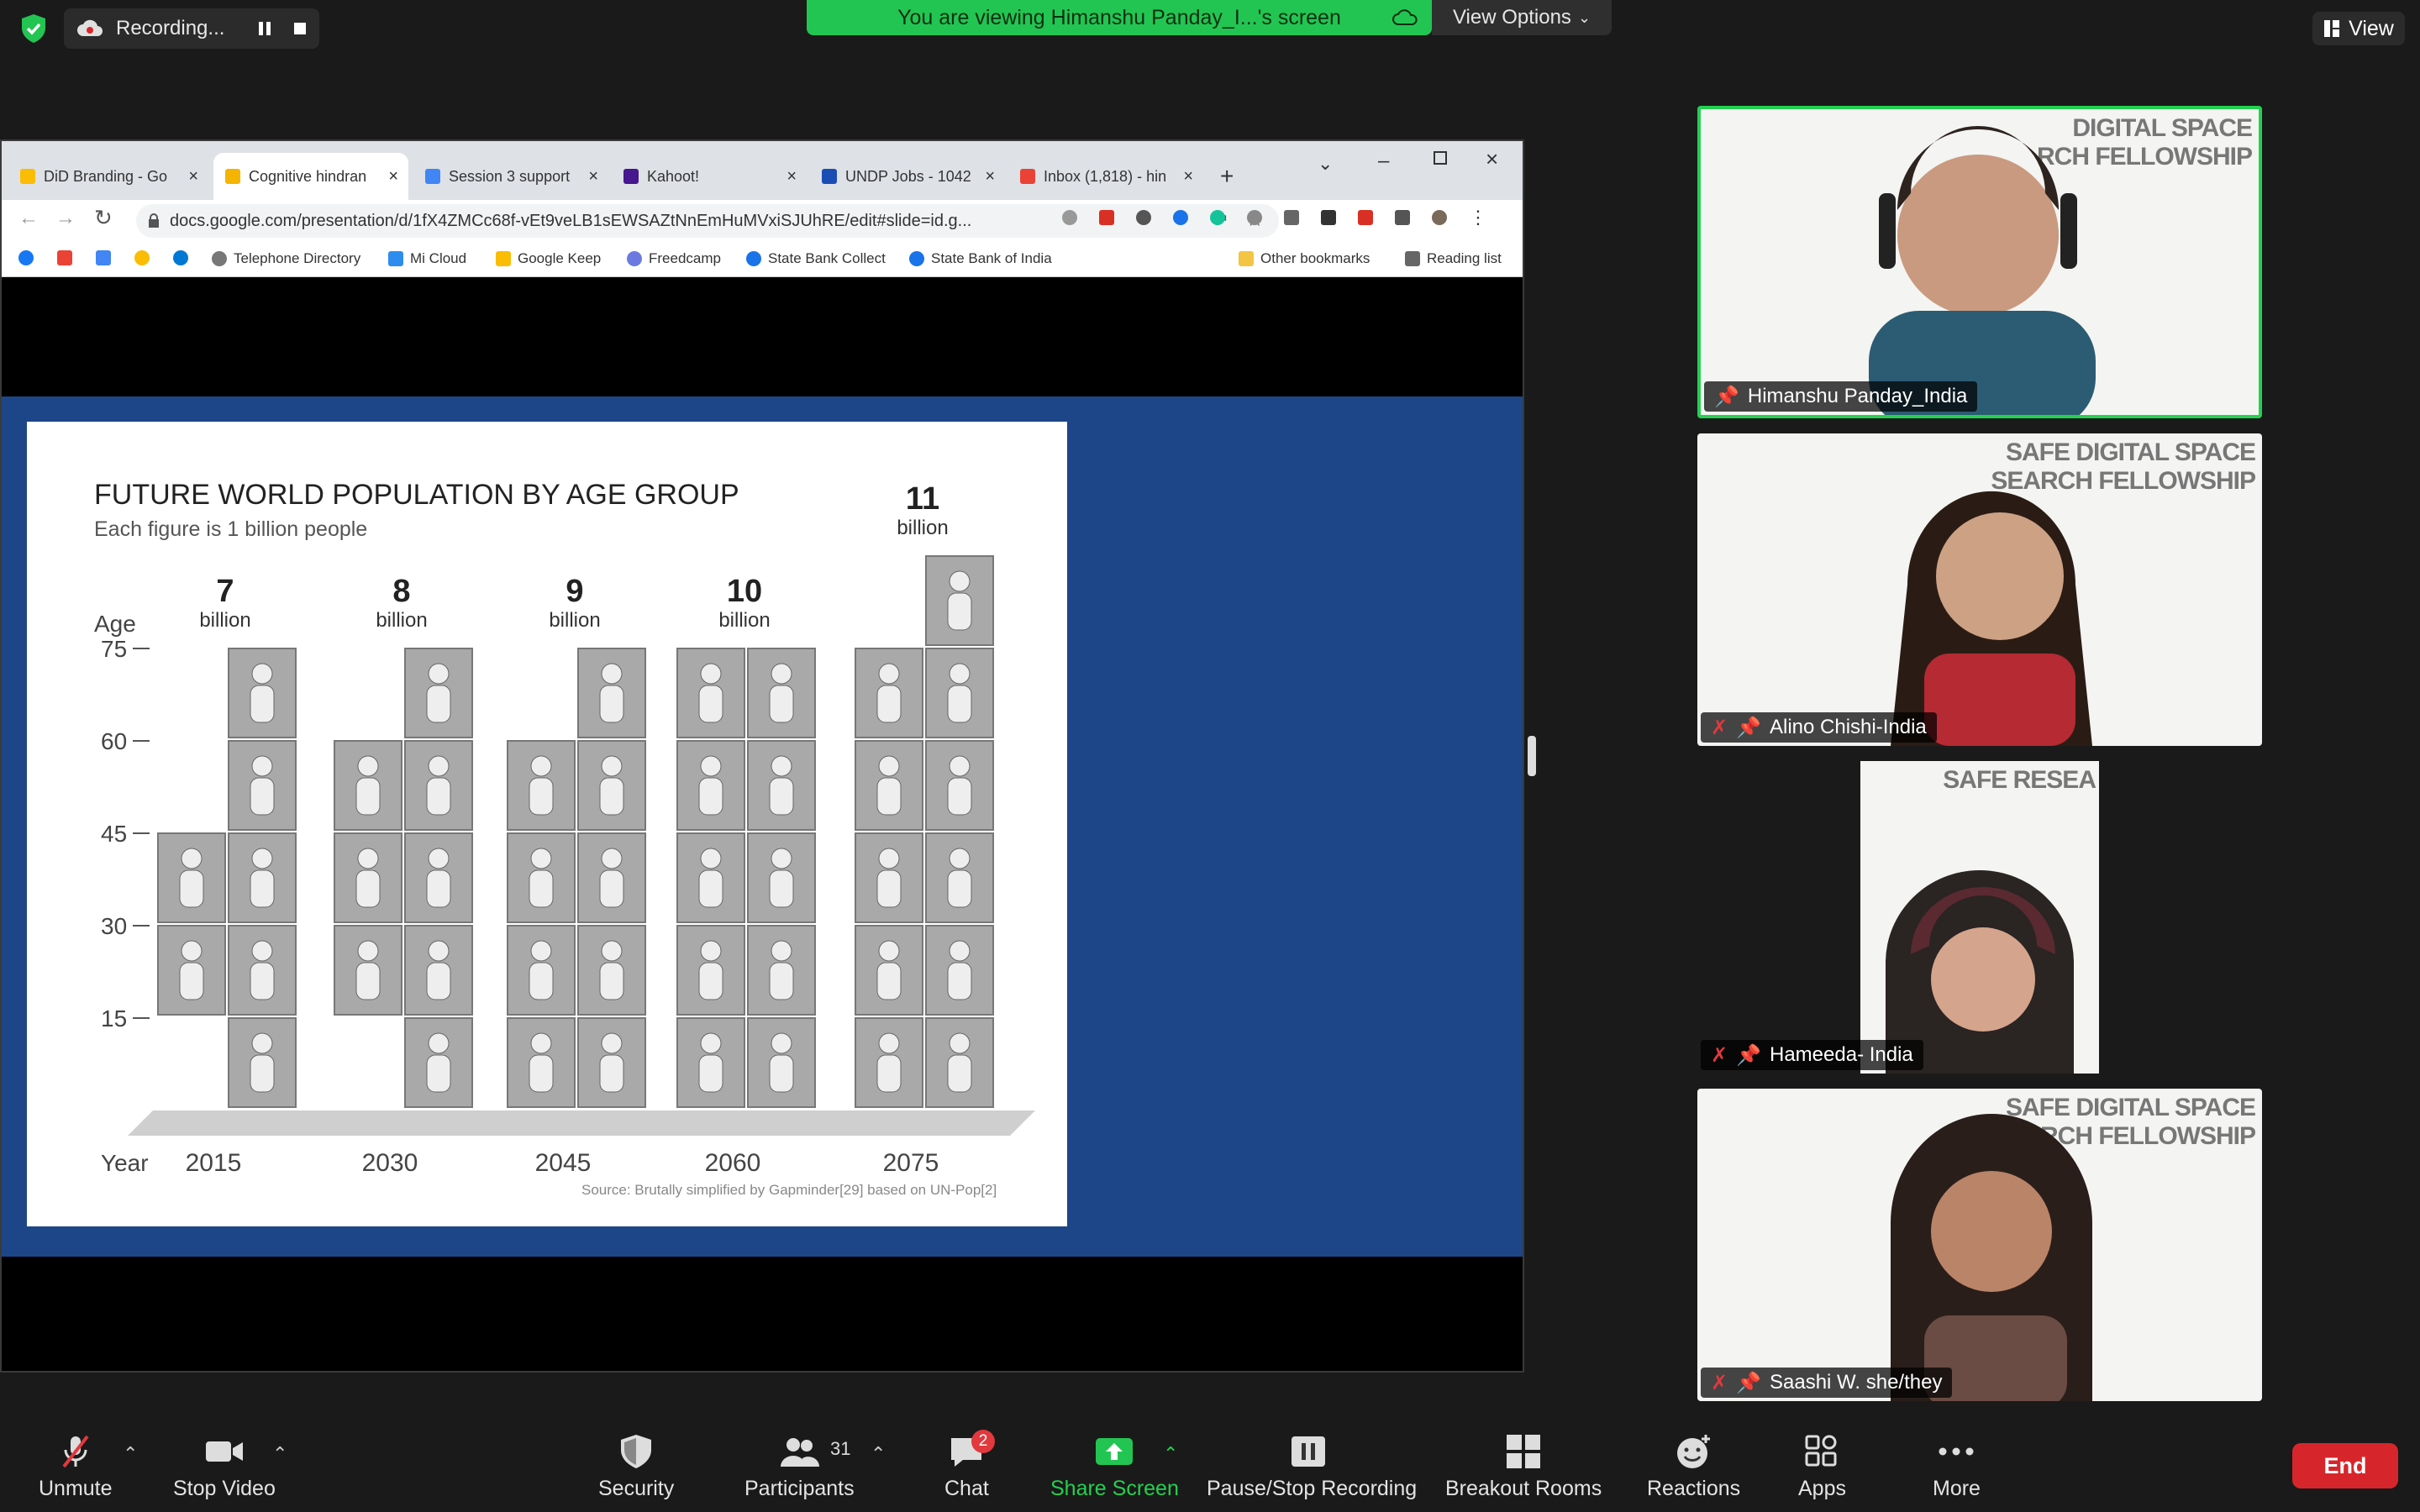  What do you see at coordinates (674, 258) in the screenshot?
I see `bookmark-freedcamp: Freedcamp` at bounding box center [674, 258].